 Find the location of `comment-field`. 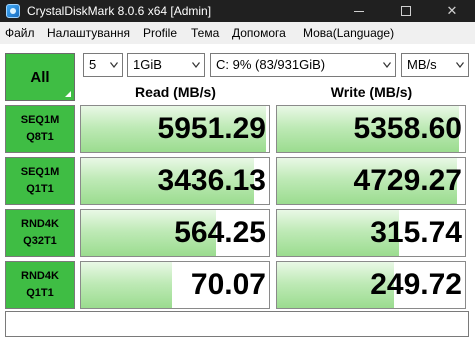

comment-field is located at coordinates (237, 324).